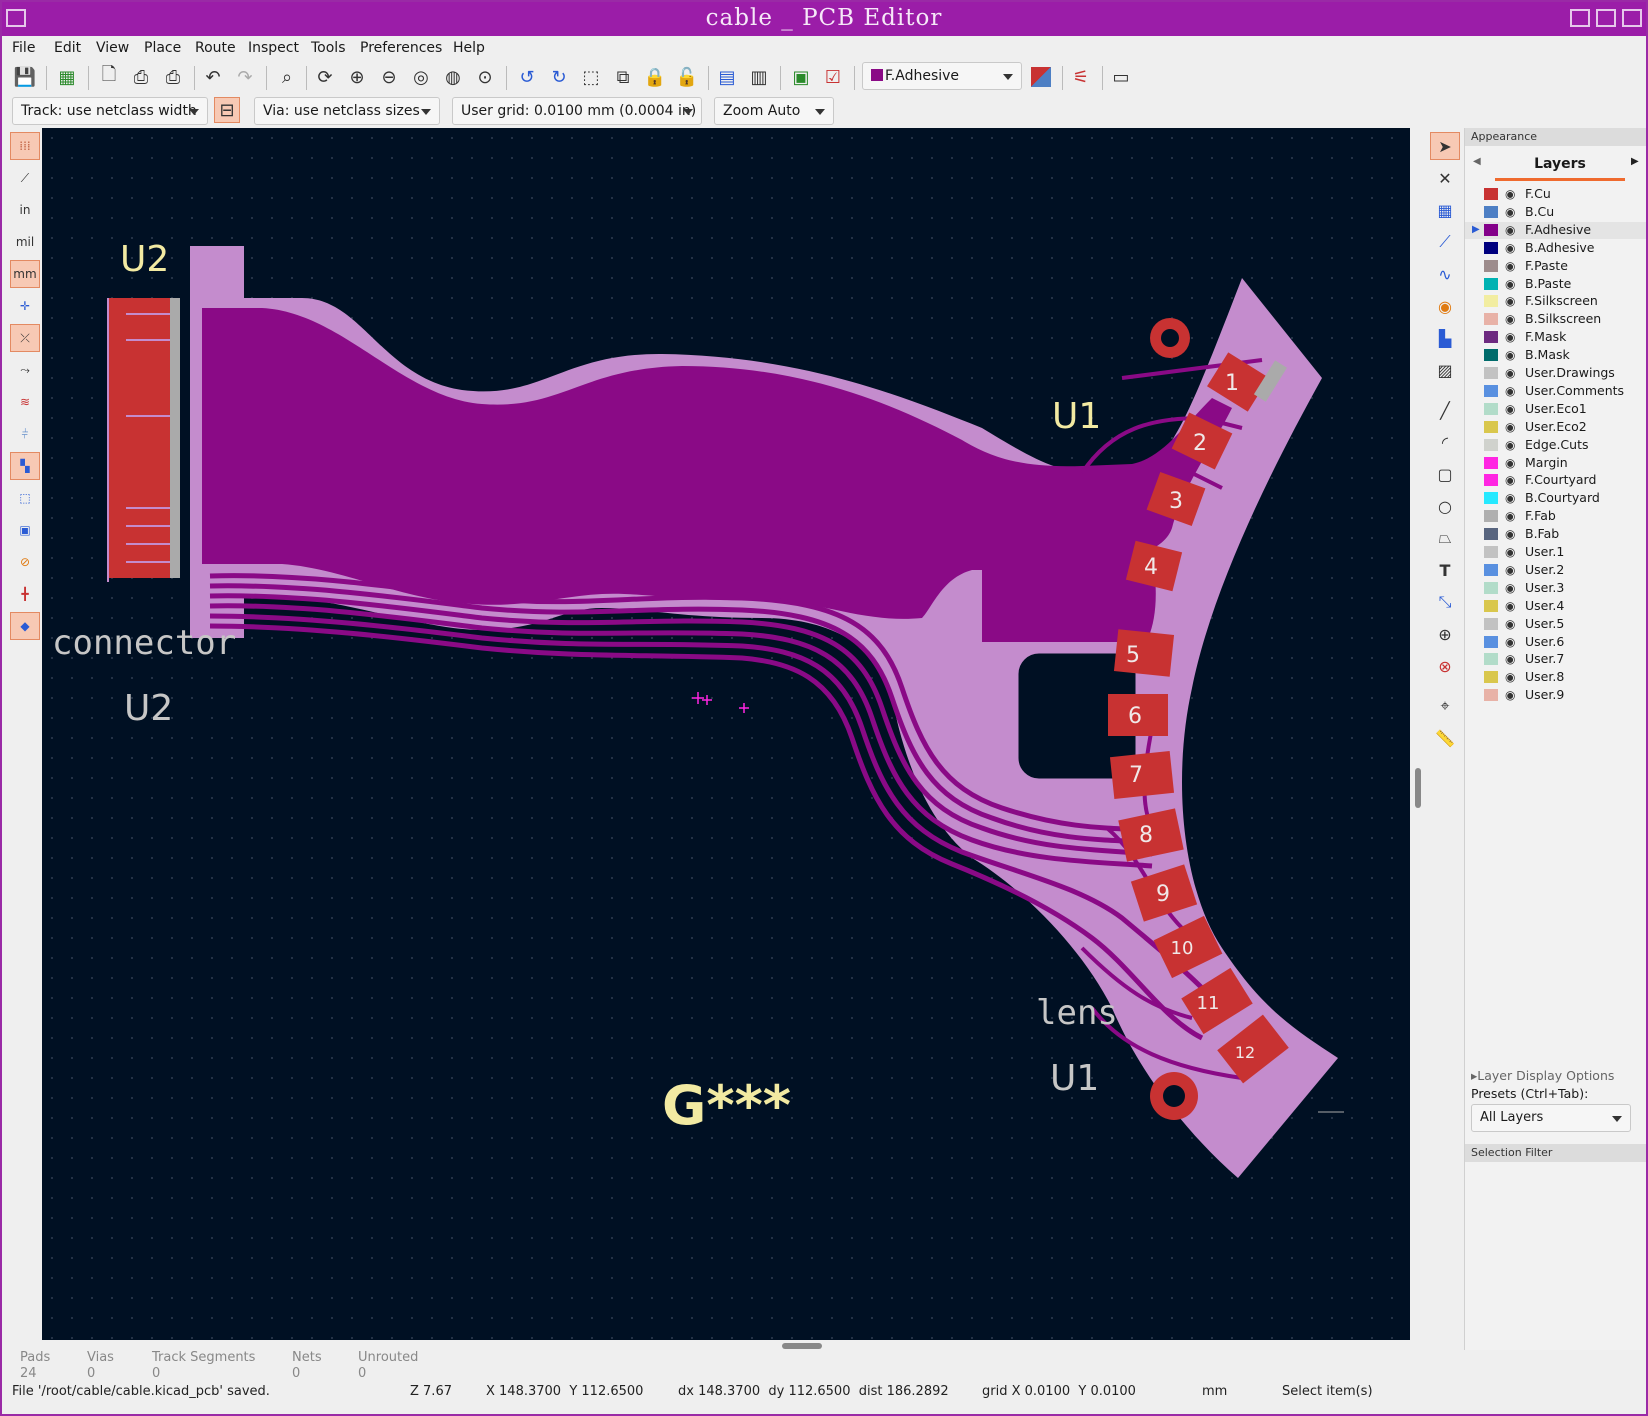  I want to click on draw-circle-icon: ○, so click(1445, 506).